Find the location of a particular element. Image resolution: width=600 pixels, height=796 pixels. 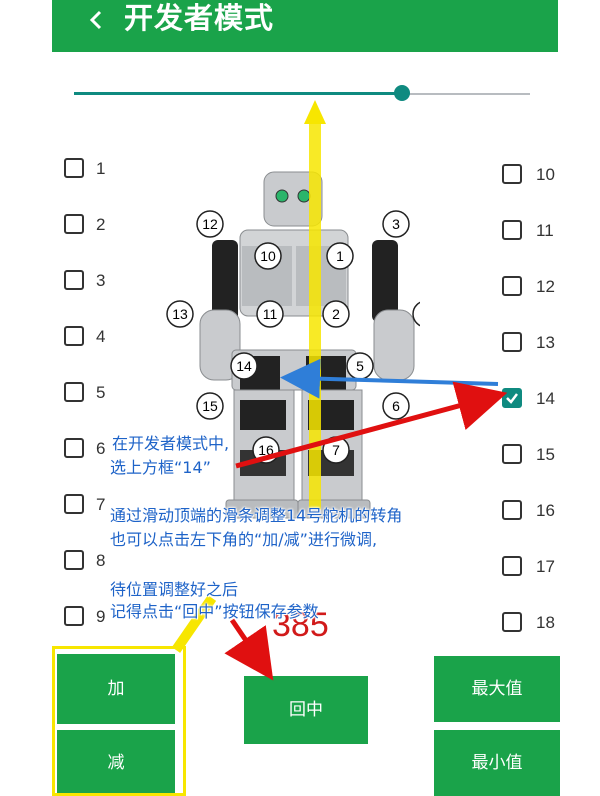

add-button: 加 is located at coordinates (116, 689).